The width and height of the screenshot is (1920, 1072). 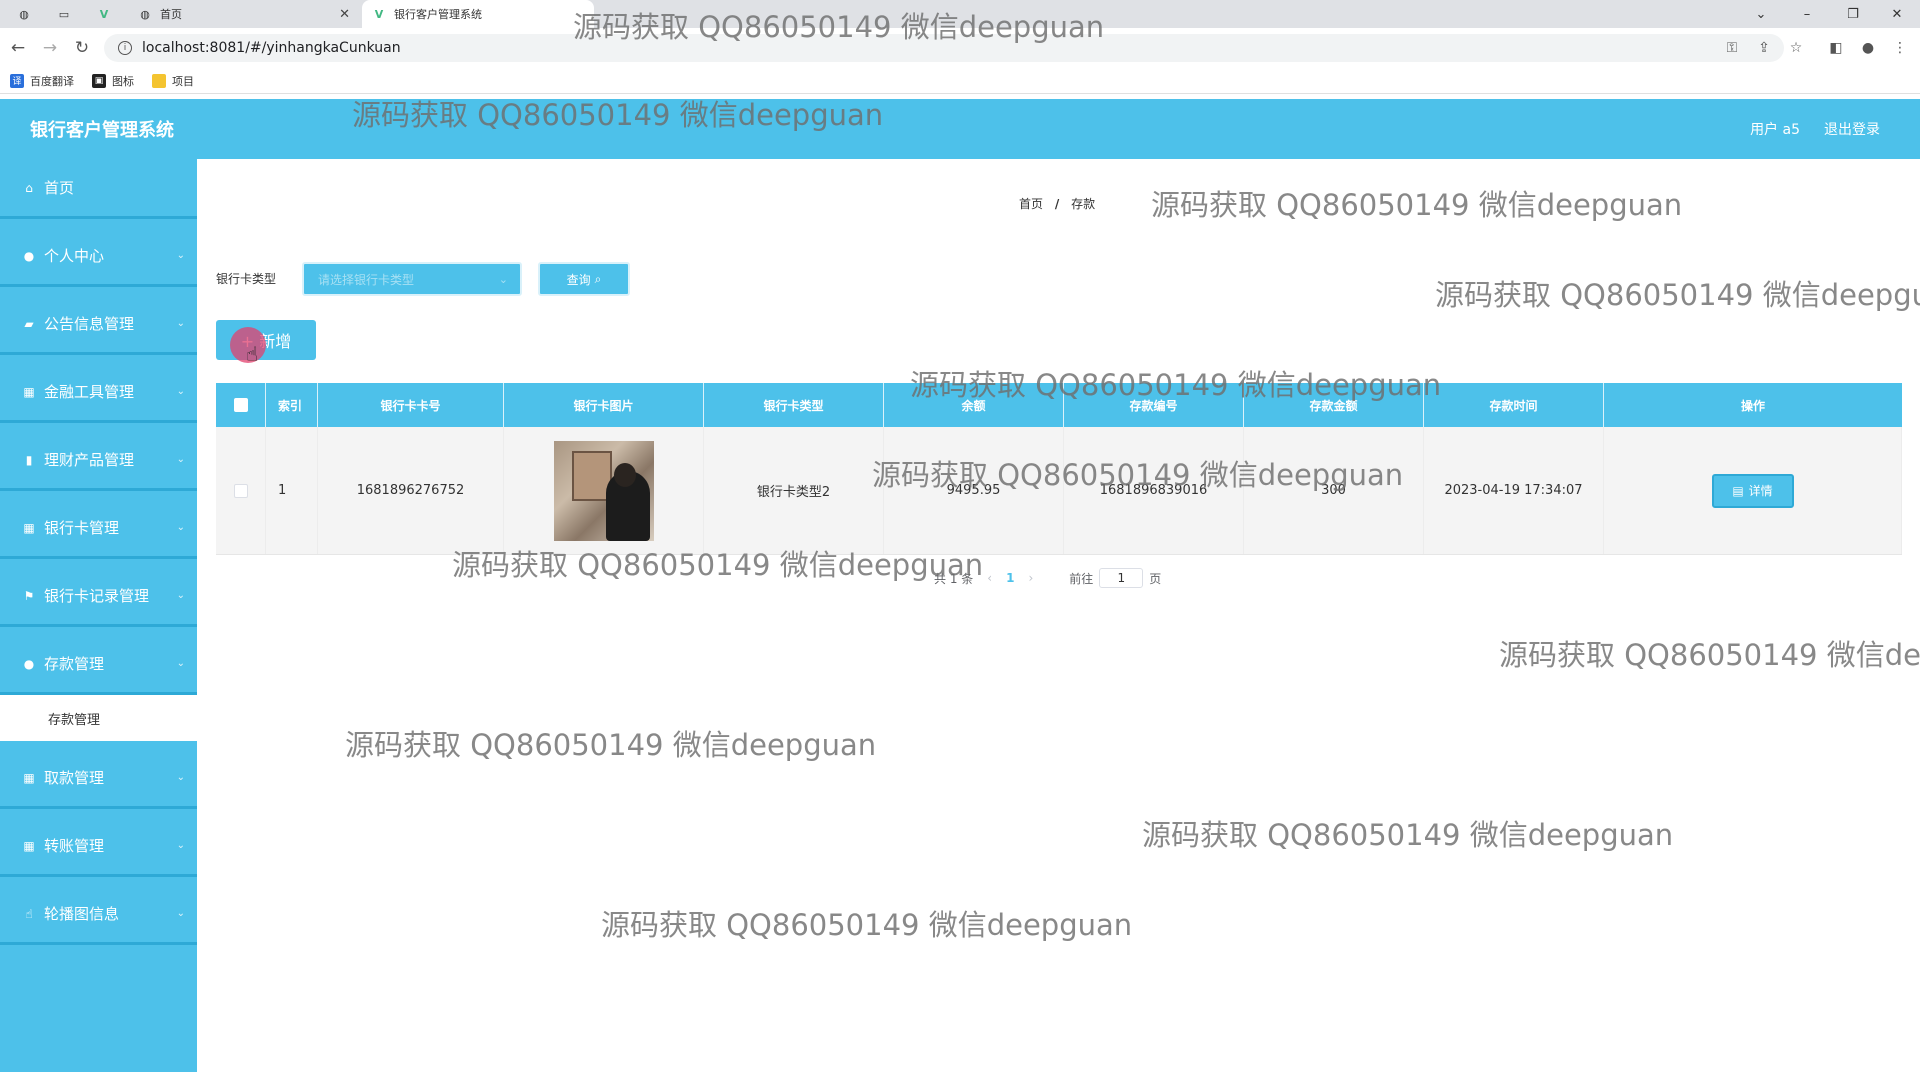 I want to click on info-icon: i, so click(x=125, y=48).